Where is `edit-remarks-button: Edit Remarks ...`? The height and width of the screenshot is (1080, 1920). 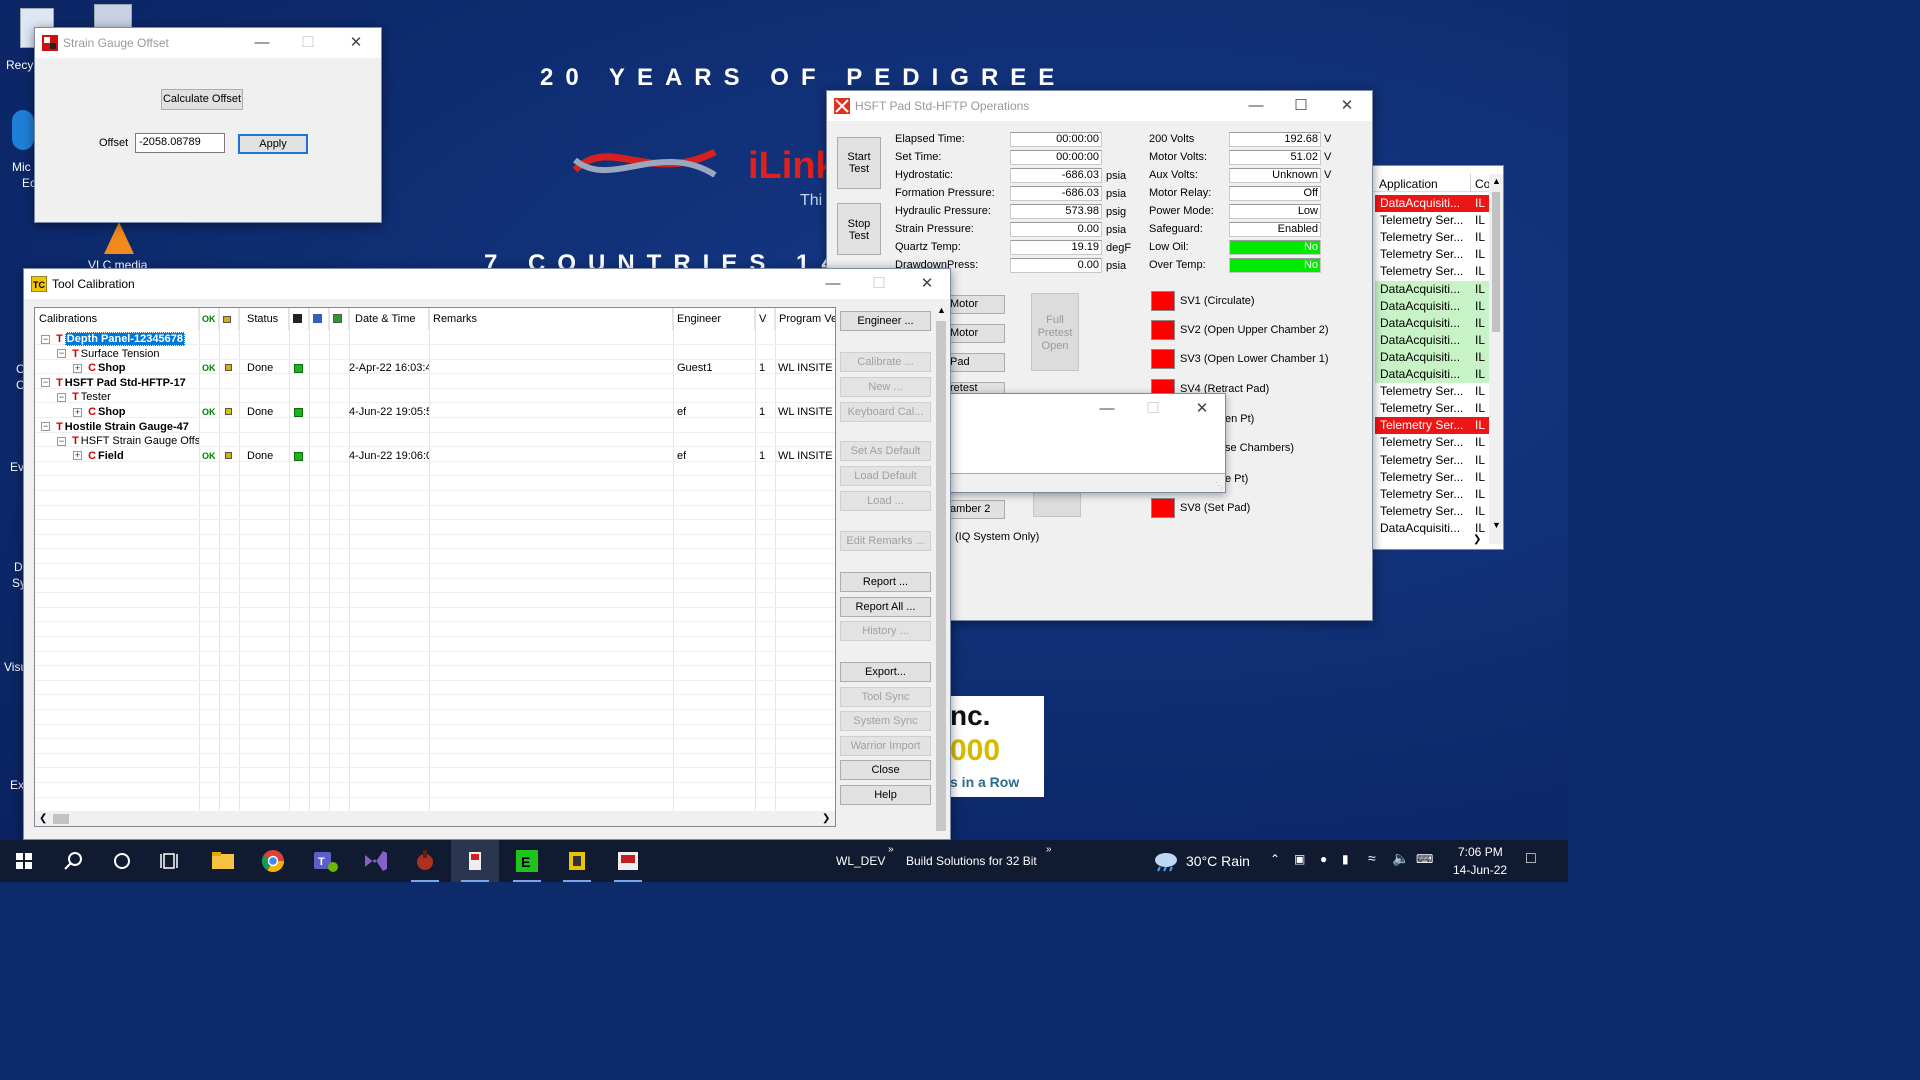
edit-remarks-button: Edit Remarks ... is located at coordinates (885, 541).